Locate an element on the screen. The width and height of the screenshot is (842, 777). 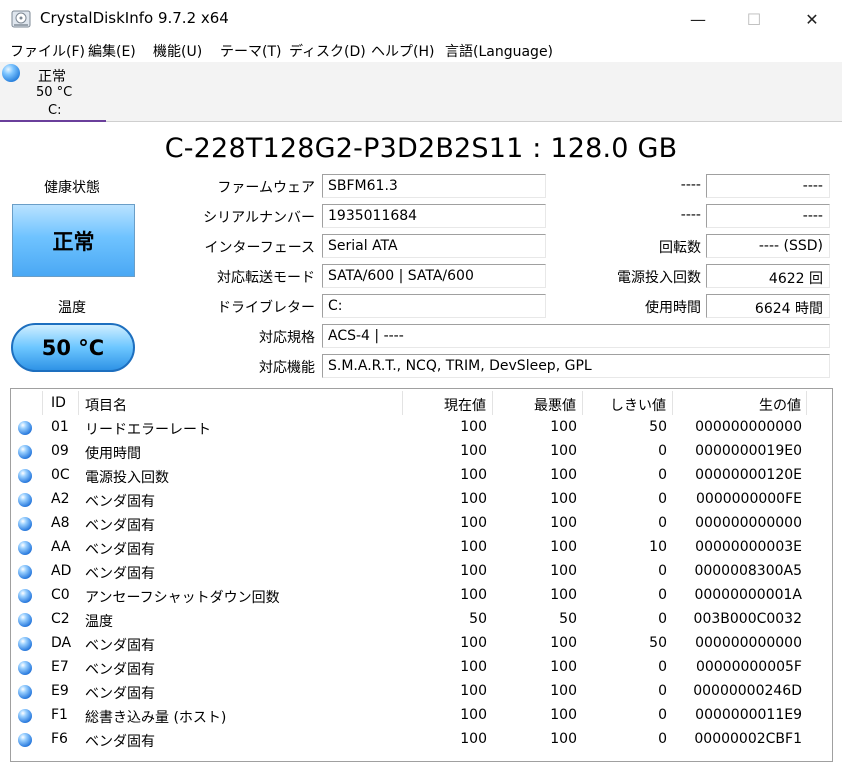
table-row: 0C 電源投入回数 100 100 0 00000000120E is located at coordinates (421, 475).